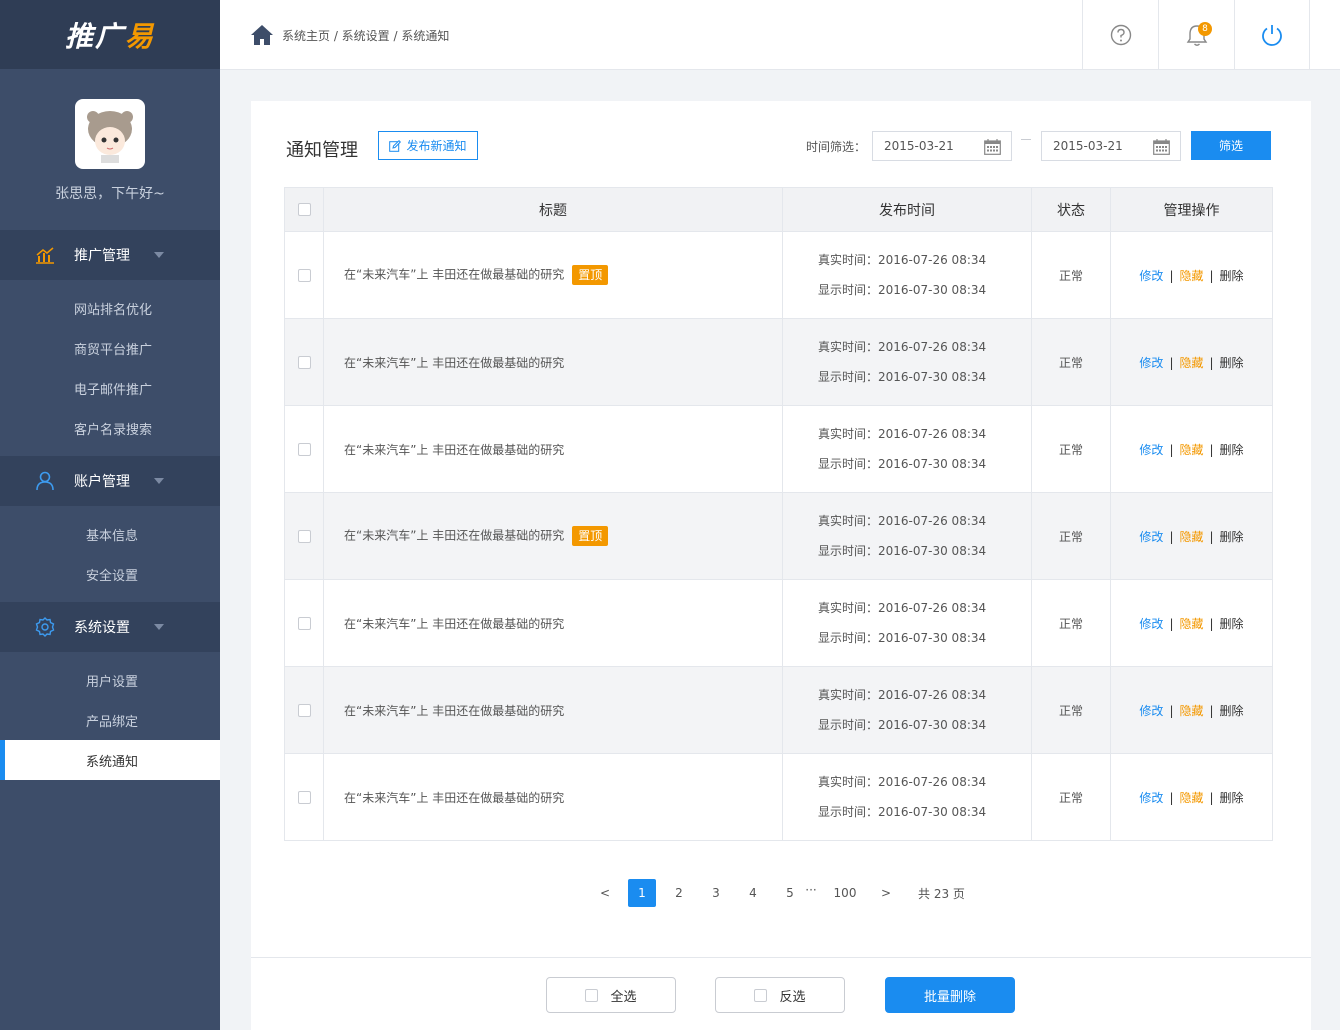 This screenshot has height=1030, width=1340. I want to click on nav-group-promotion: 推广管理, so click(110, 255).